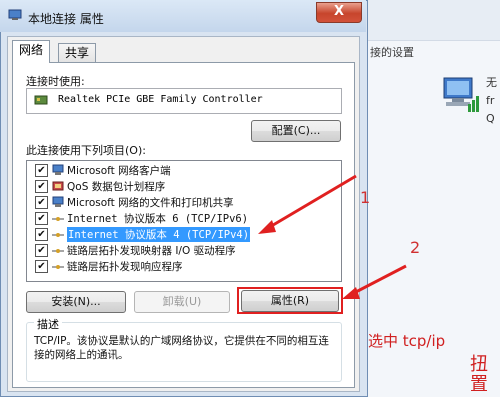 The image size is (500, 397). Describe the element at coordinates (31, 51) in the screenshot. I see `tab-networking: 网络` at that location.